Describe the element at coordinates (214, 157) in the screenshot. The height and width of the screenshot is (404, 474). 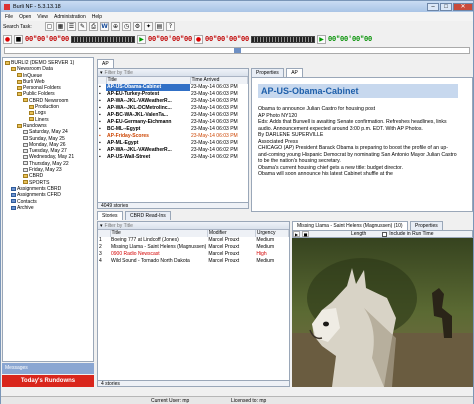
I see `story-time: 23-May-14 06:02 PM` at that location.